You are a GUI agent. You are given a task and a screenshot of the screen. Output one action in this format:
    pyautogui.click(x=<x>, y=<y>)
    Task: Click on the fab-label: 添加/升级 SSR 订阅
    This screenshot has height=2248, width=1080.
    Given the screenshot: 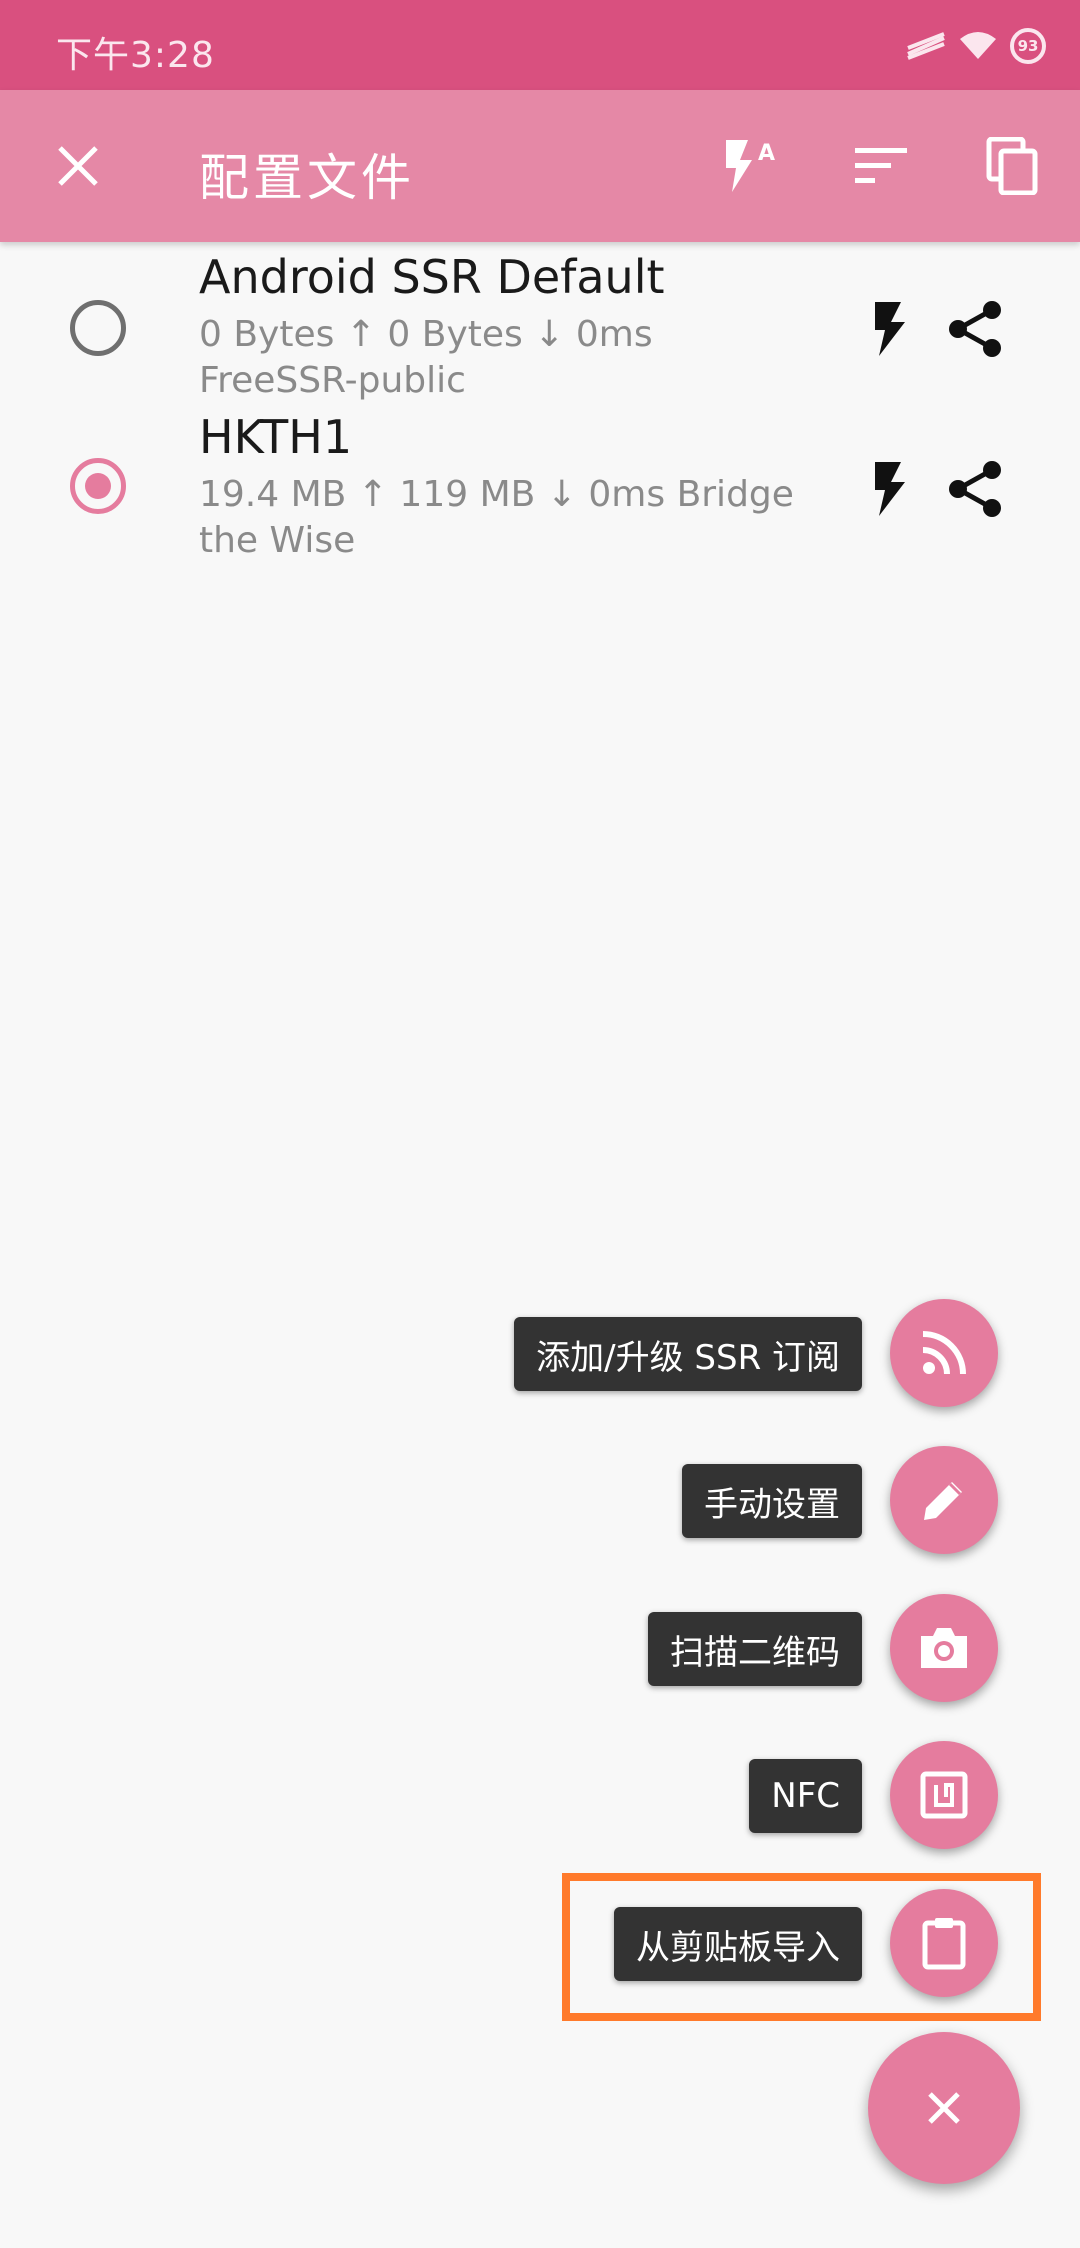 What is the action you would take?
    pyautogui.click(x=688, y=1354)
    